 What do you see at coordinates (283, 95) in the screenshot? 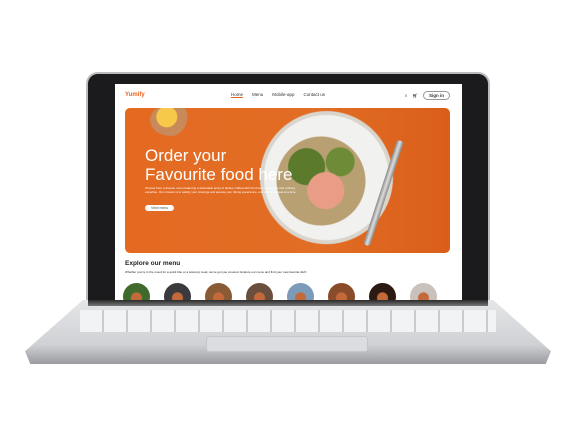
I see `nav-mobile-app: Mobile-app` at bounding box center [283, 95].